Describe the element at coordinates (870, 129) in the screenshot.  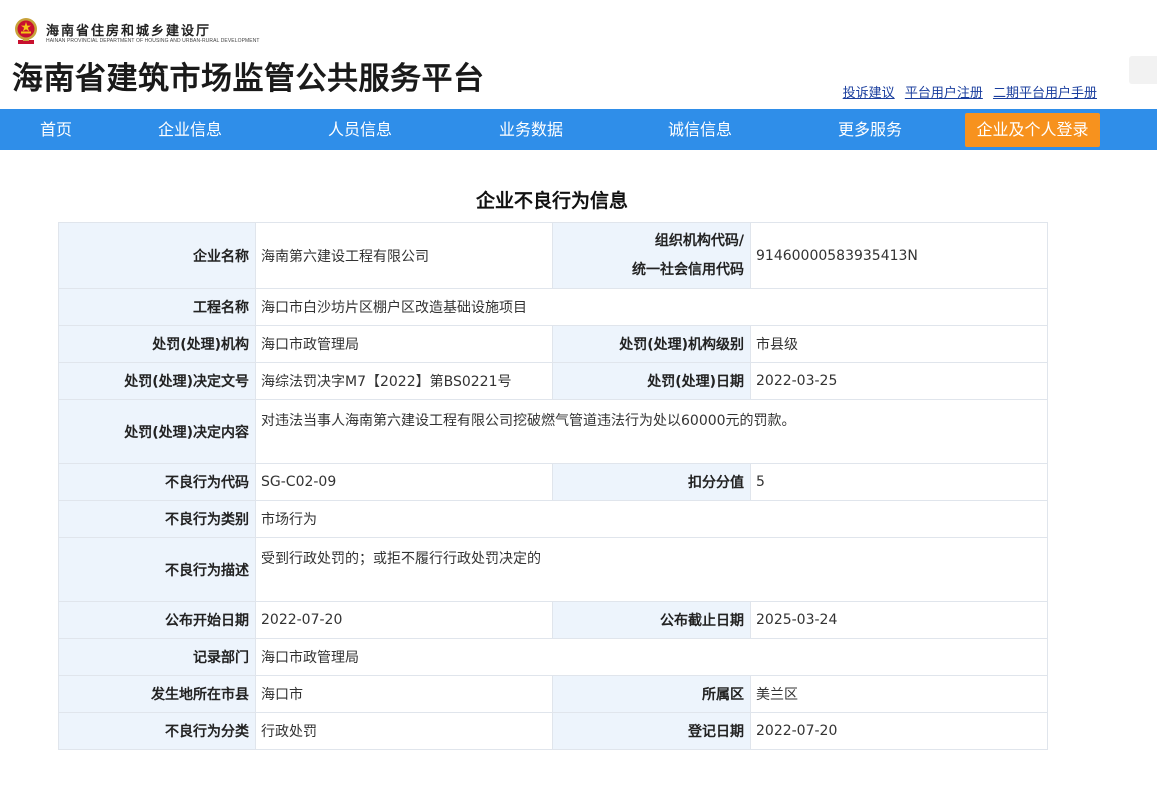
I see `nav-more-services: 更多服务` at that location.